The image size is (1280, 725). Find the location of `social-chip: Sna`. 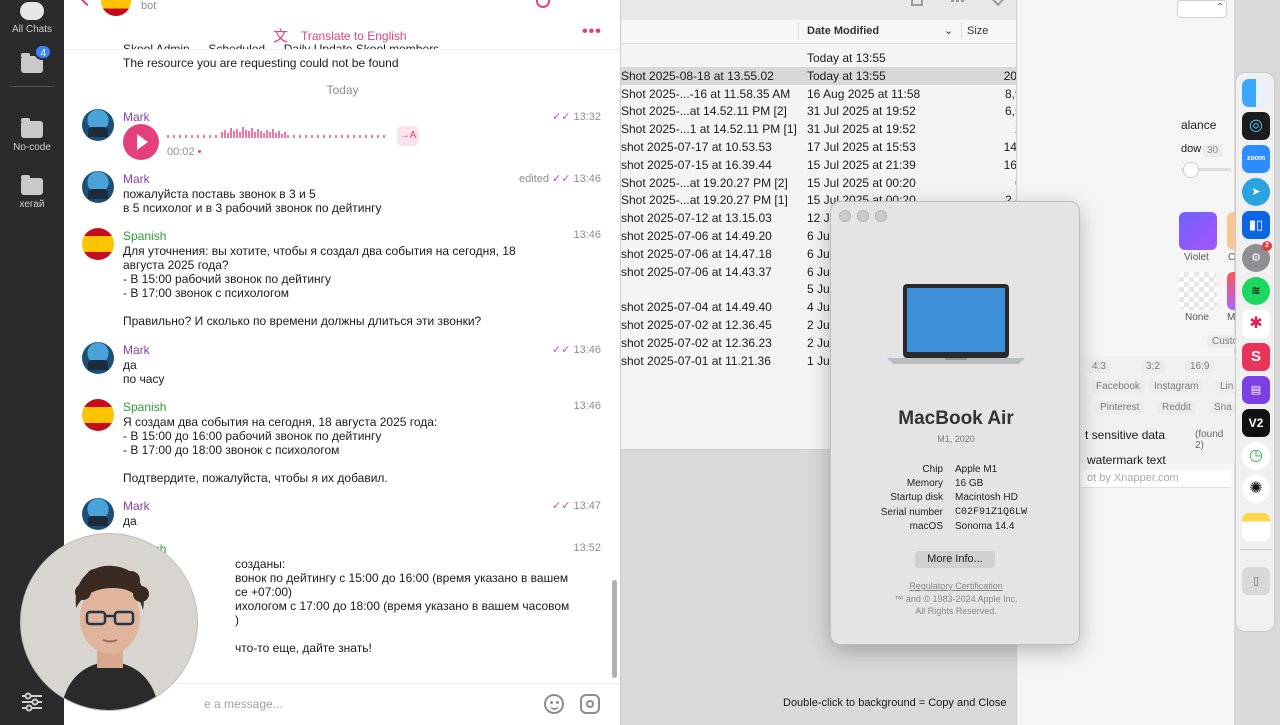

social-chip: Sna is located at coordinates (1223, 407).